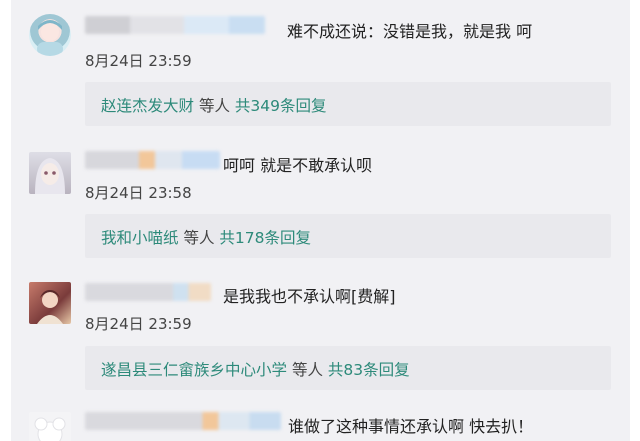 This screenshot has height=441, width=640. What do you see at coordinates (348, 104) in the screenshot?
I see `reply-summary: 赵连杰发大财 等人 共349条回复` at bounding box center [348, 104].